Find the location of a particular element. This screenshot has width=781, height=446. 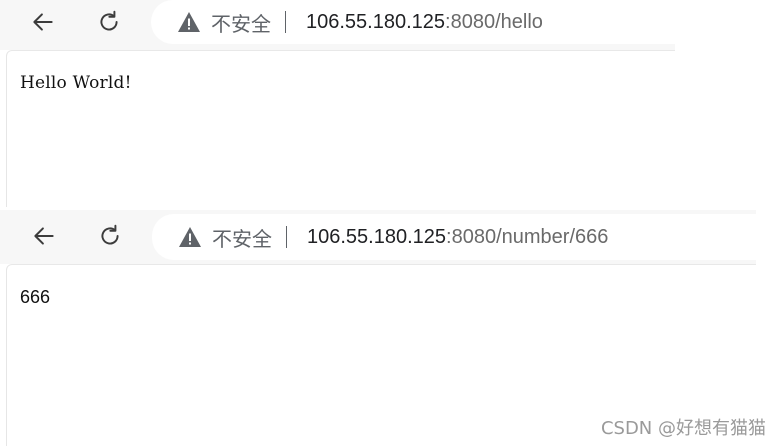

url-text: 106.55.180.125:8080/number/666 is located at coordinates (457, 237).